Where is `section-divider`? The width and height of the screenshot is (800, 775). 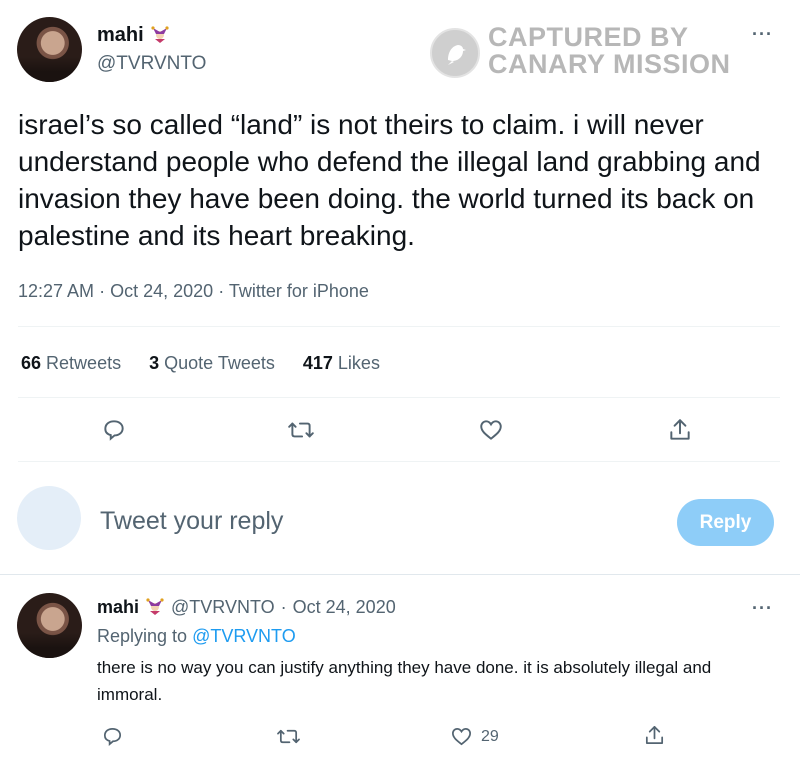 section-divider is located at coordinates (400, 574).